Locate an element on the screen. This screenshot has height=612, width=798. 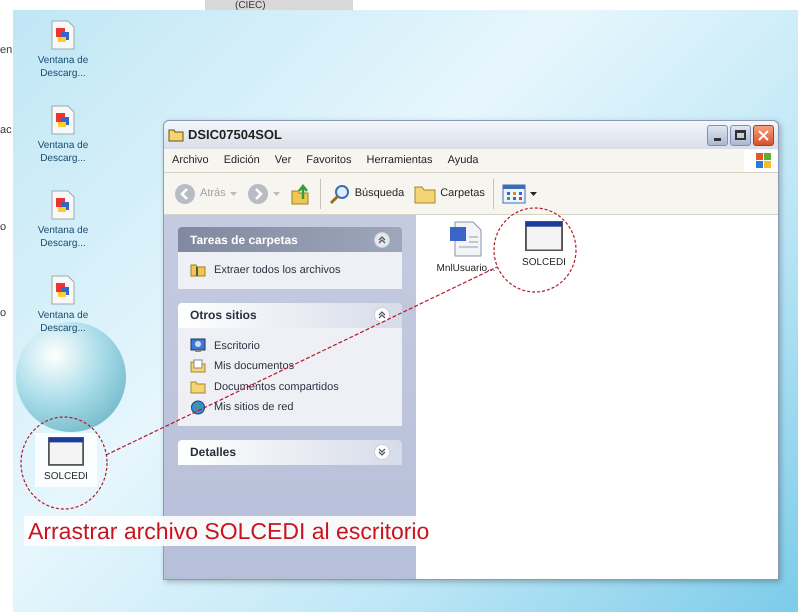
zip-folder-icon is located at coordinates (198, 270).